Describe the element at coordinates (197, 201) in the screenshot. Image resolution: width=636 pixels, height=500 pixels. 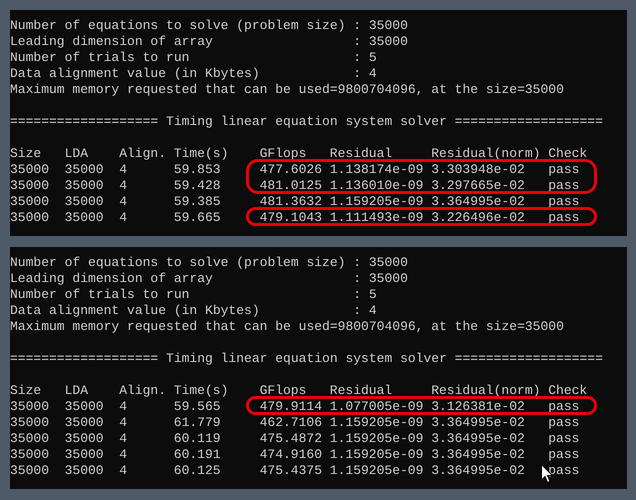
I see `table-cell: 59.385` at that location.